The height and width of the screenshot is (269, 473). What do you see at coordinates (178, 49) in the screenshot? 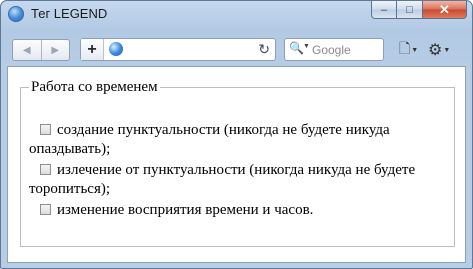
I see `address-bar: + ↻` at bounding box center [178, 49].